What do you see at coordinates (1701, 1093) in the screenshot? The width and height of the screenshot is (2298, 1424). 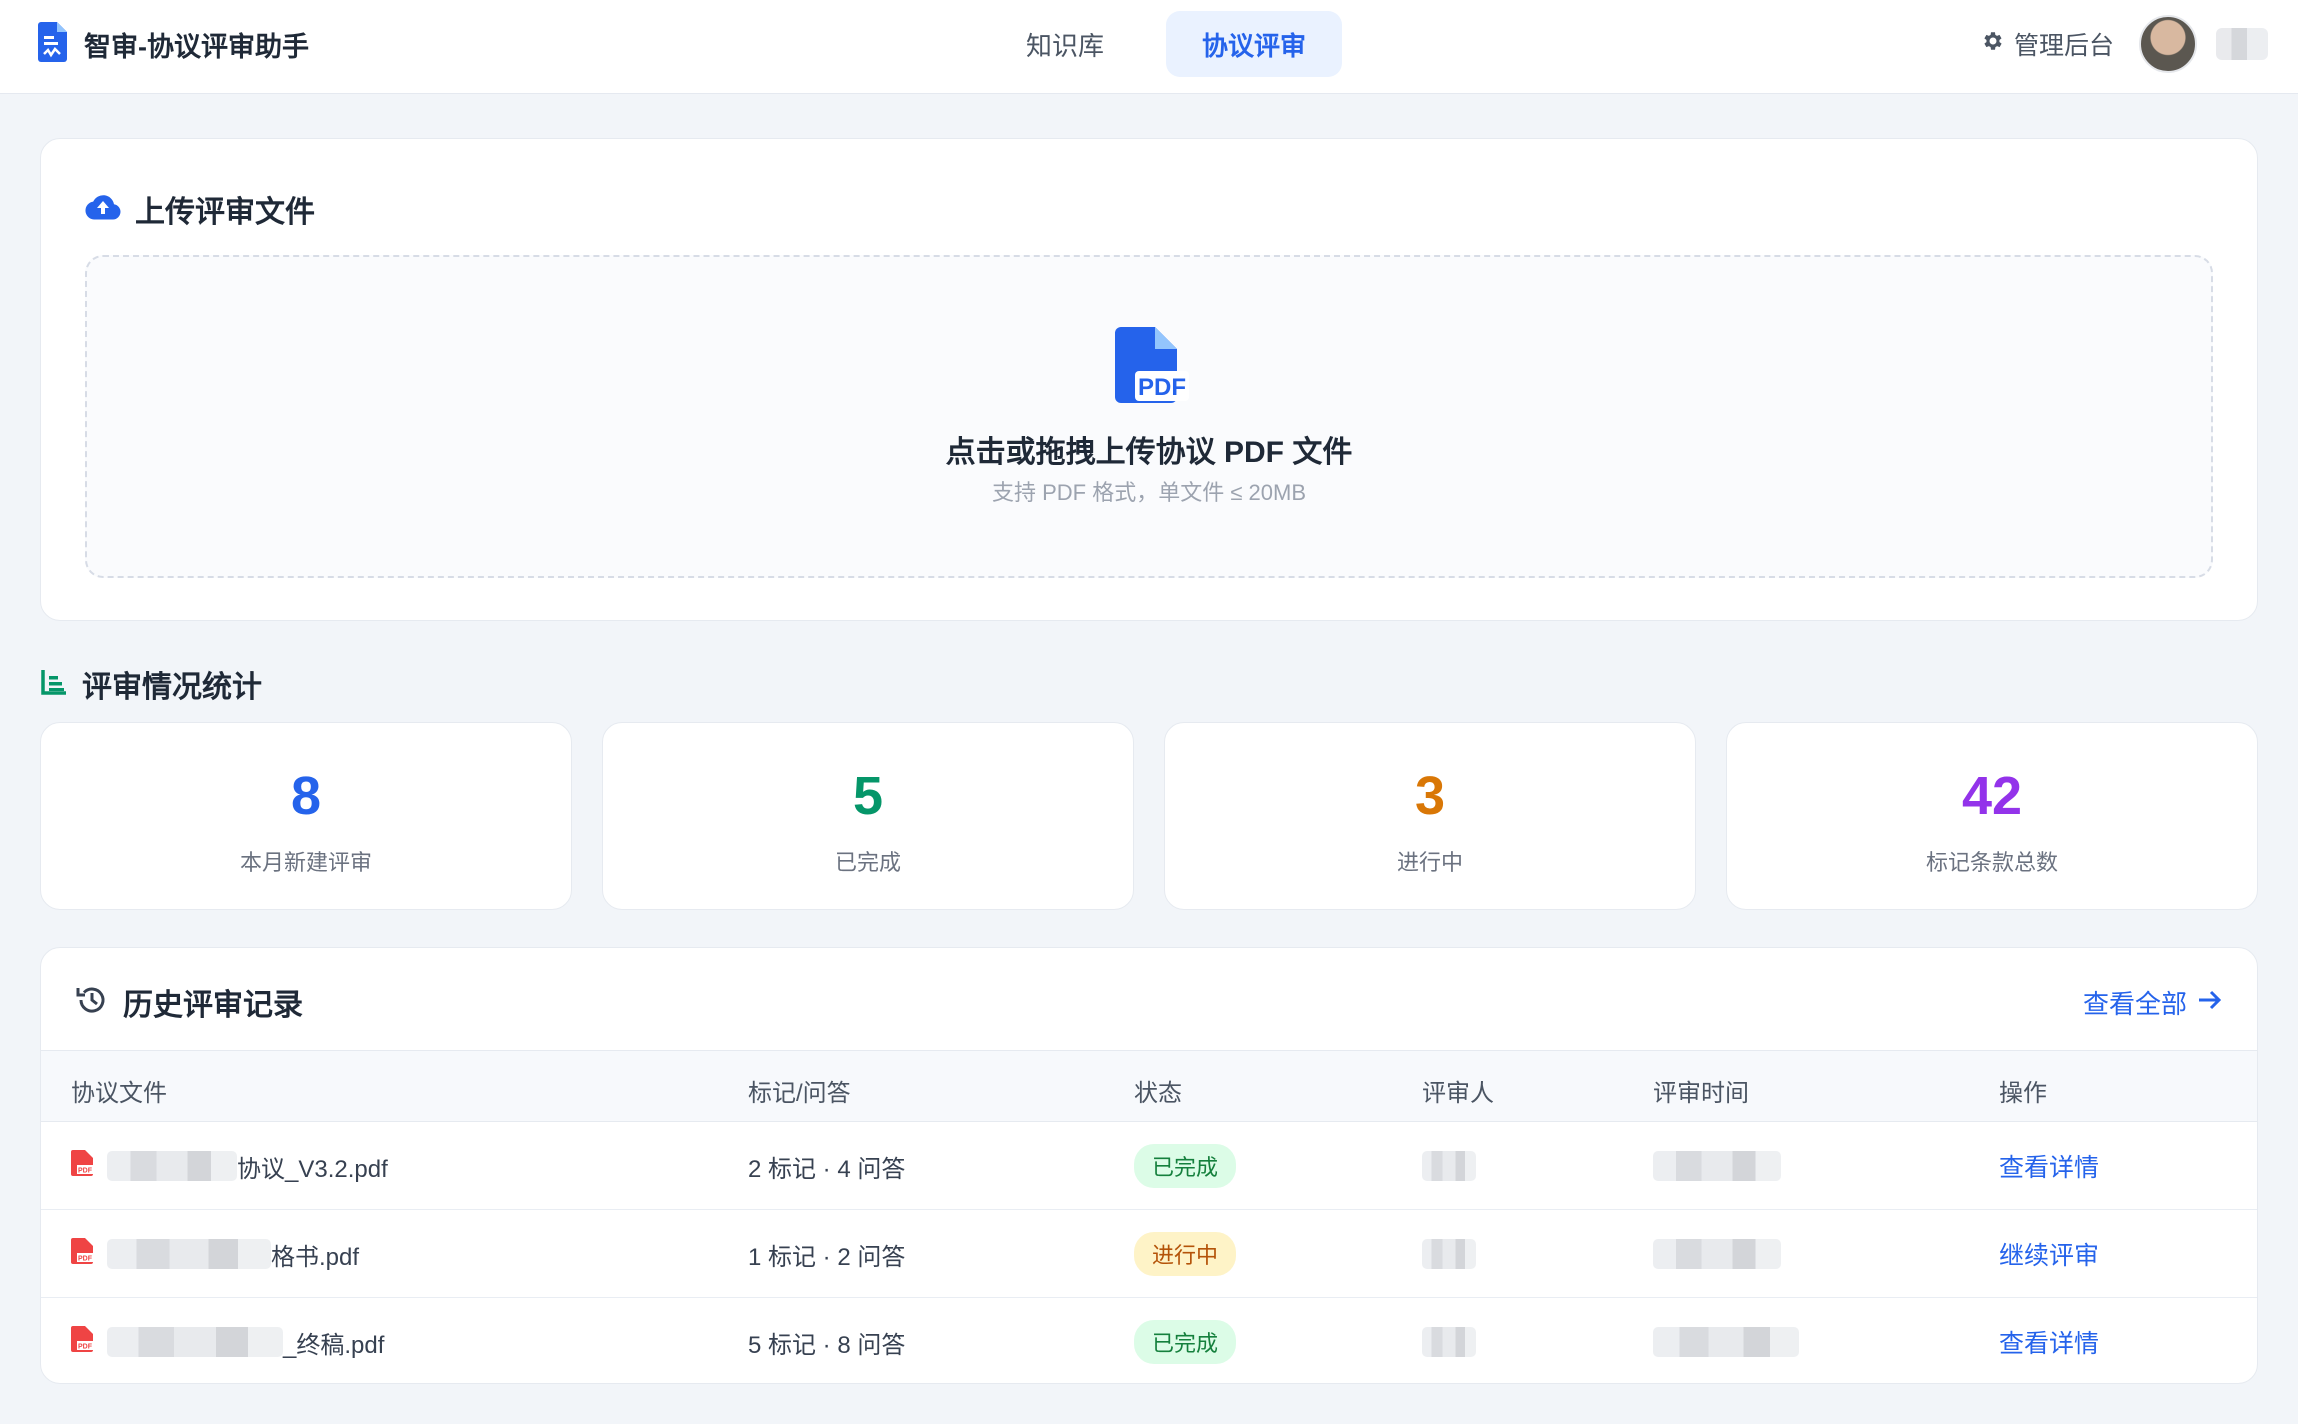 I see `column-header: 评审时间` at bounding box center [1701, 1093].